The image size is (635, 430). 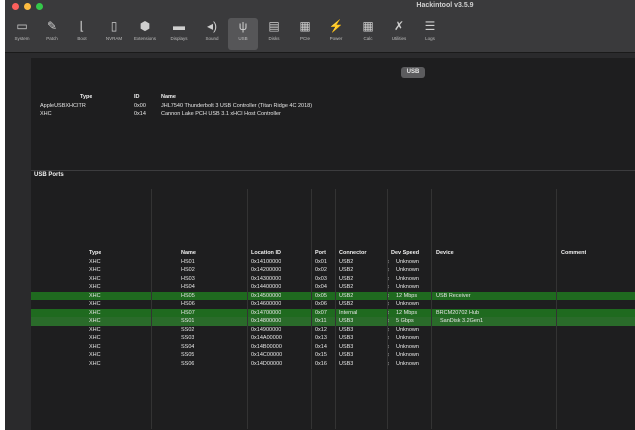 I want to click on table-cell: 0x14600000, so click(x=266, y=304).